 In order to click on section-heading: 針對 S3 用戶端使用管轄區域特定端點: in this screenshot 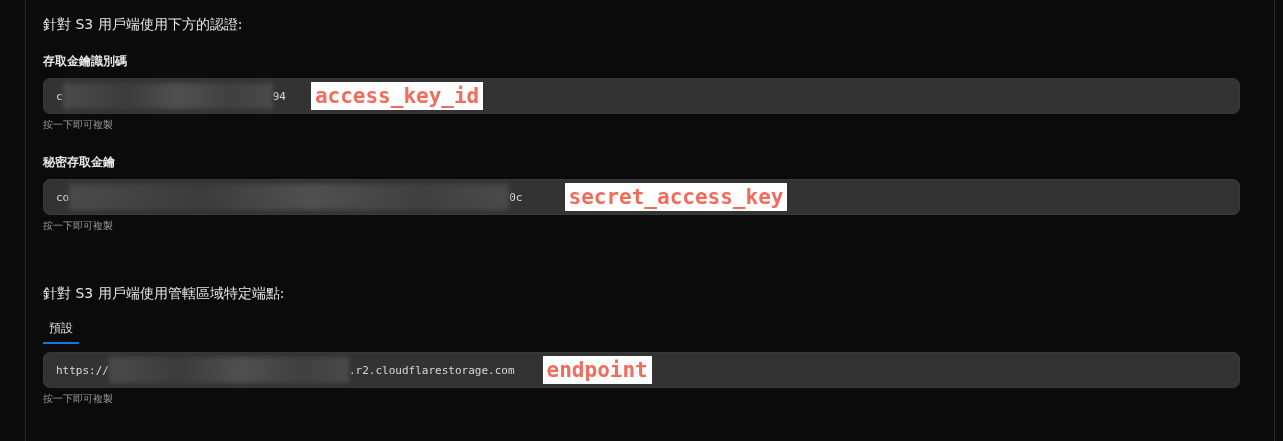, I will do `click(164, 293)`.